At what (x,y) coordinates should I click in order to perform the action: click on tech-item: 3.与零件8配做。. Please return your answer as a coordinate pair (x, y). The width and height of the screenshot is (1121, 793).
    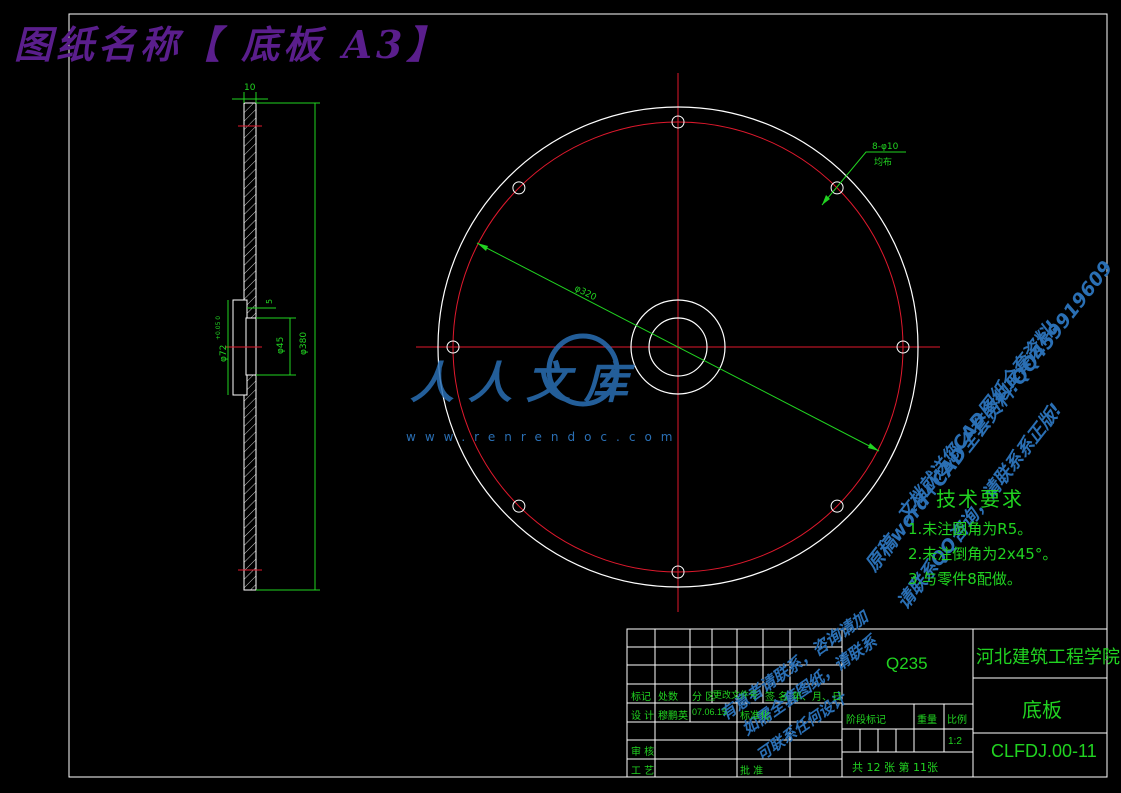
    Looking at the image, I should click on (965, 579).